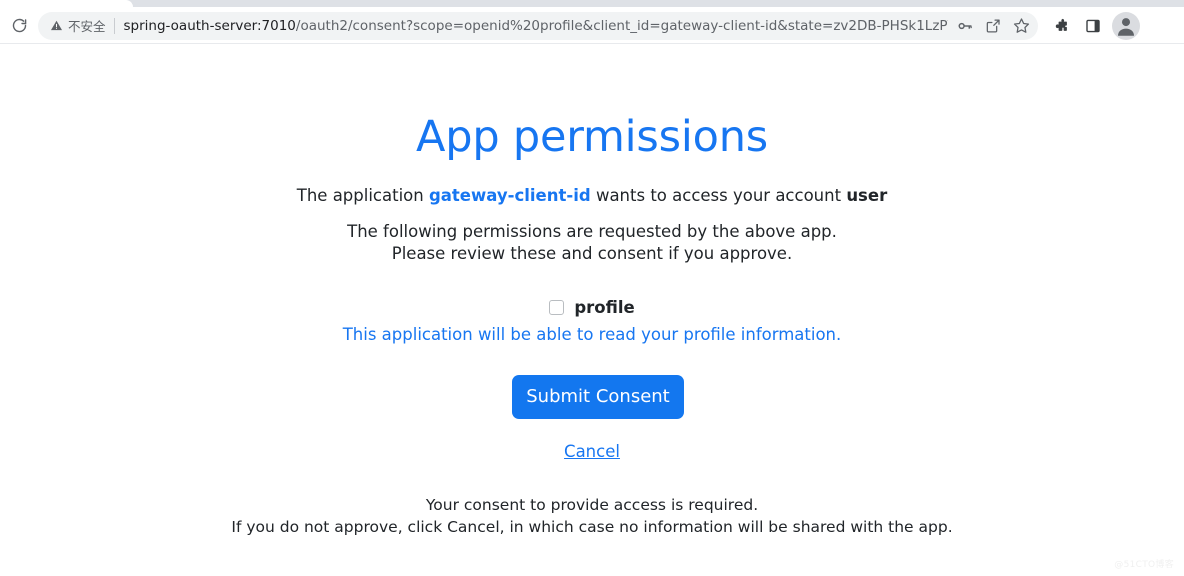 This screenshot has height=576, width=1184. I want to click on omnibox-actions, so click(993, 26).